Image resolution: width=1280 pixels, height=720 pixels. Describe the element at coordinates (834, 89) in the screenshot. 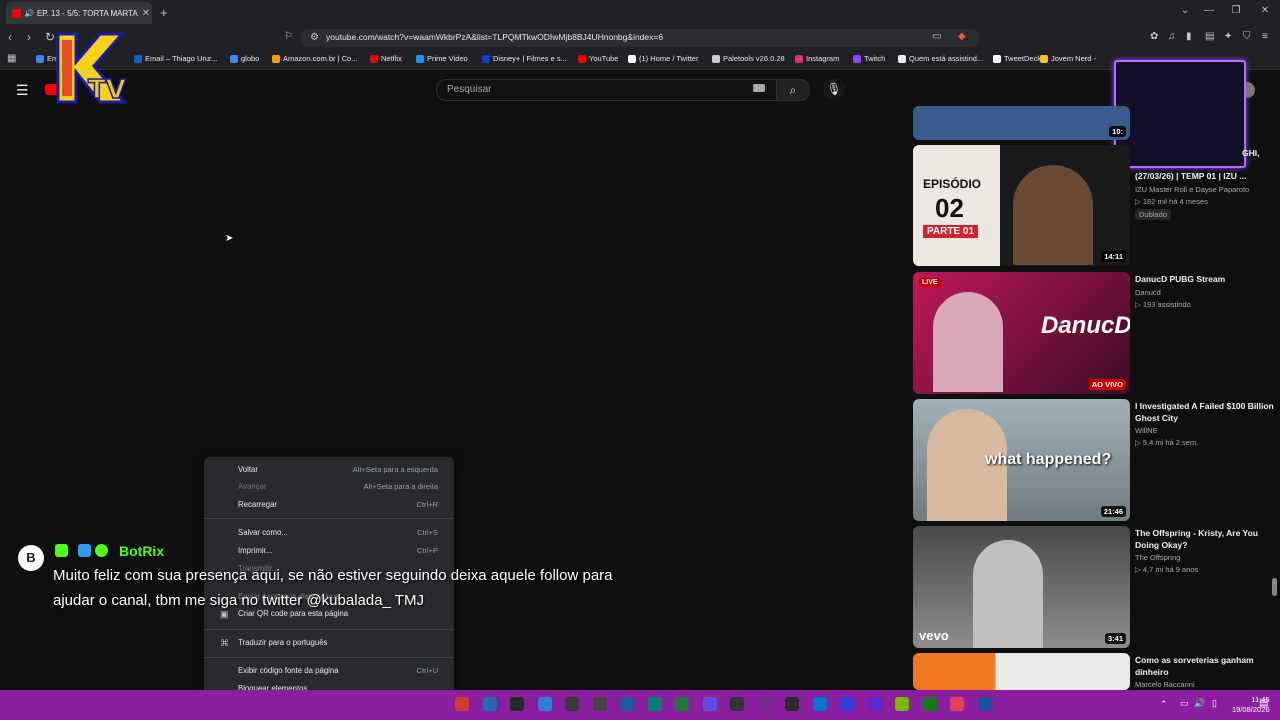

I see `voice-search-icon: 🎙` at that location.